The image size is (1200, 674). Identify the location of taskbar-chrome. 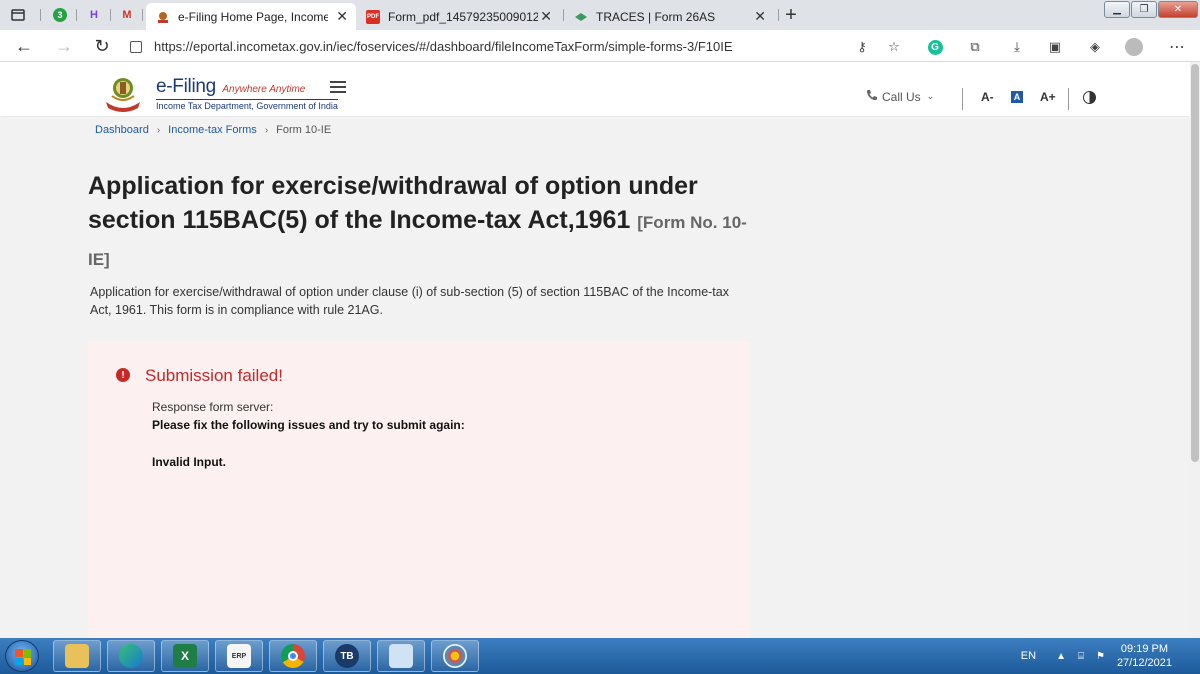
(293, 656).